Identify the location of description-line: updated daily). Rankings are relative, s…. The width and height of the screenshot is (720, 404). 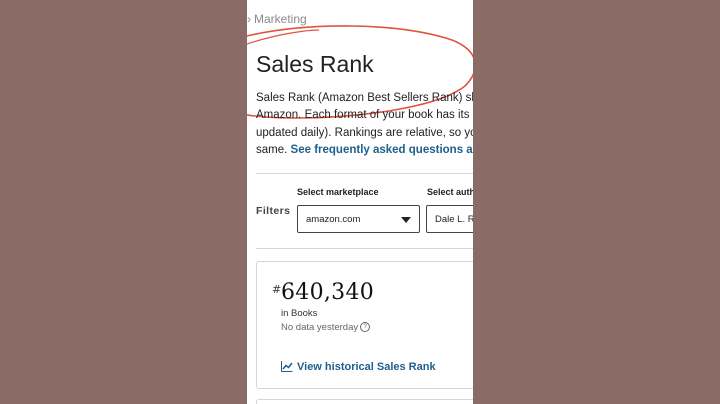
(364, 132).